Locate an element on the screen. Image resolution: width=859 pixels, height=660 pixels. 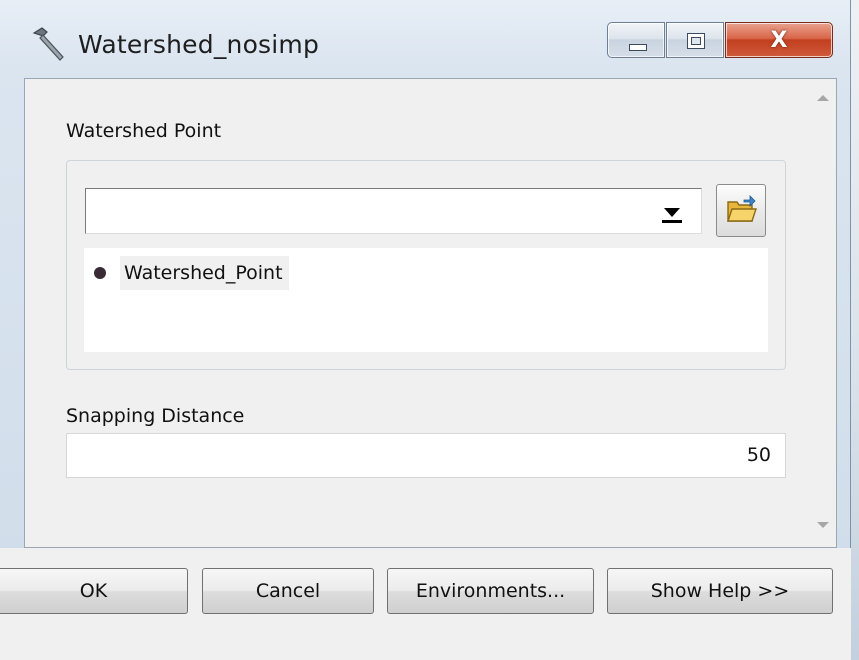
snapping-distance-input: 50 is located at coordinates (426, 455).